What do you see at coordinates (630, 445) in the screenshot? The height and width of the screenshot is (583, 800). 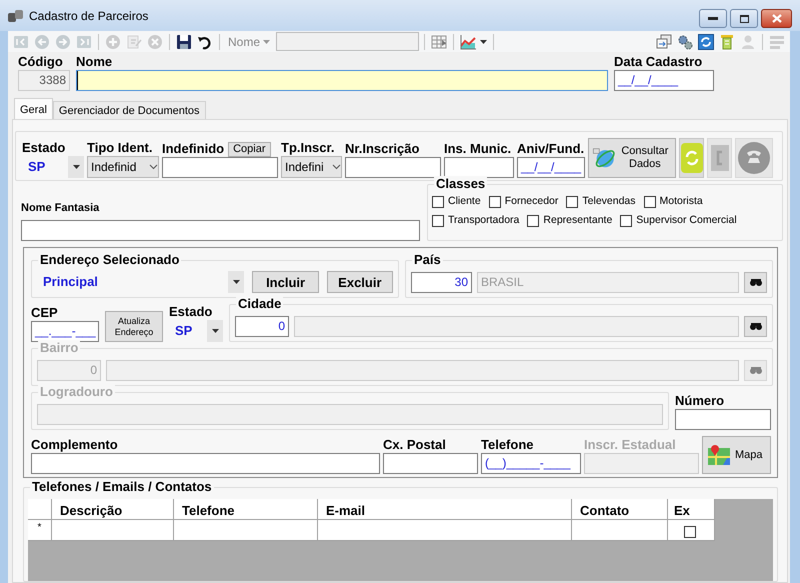 I see `field-label: Inscr. Estadual` at bounding box center [630, 445].